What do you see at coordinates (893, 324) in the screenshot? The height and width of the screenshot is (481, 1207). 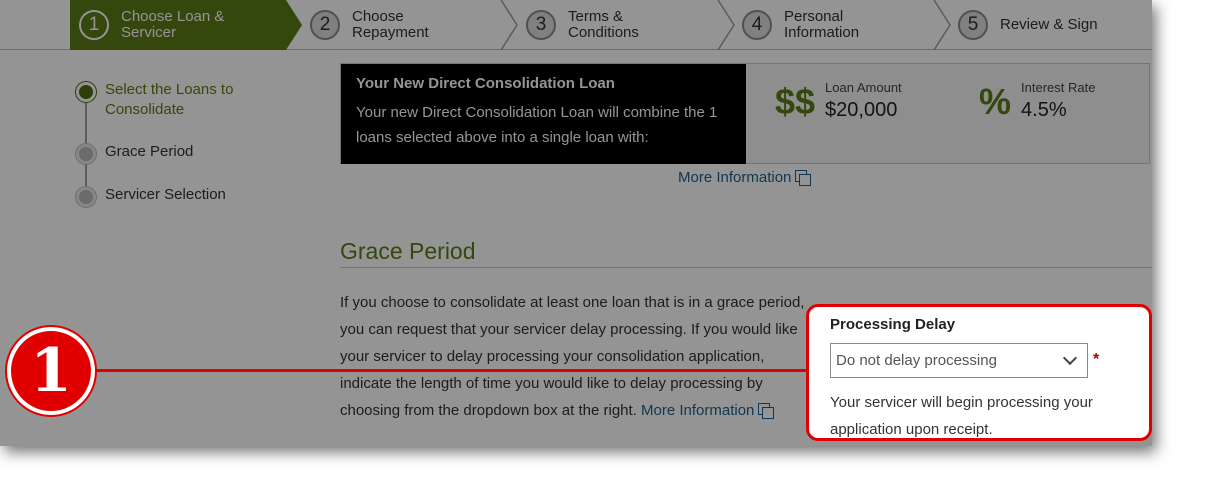 I see `processing-delay-label: Processing Delay` at bounding box center [893, 324].